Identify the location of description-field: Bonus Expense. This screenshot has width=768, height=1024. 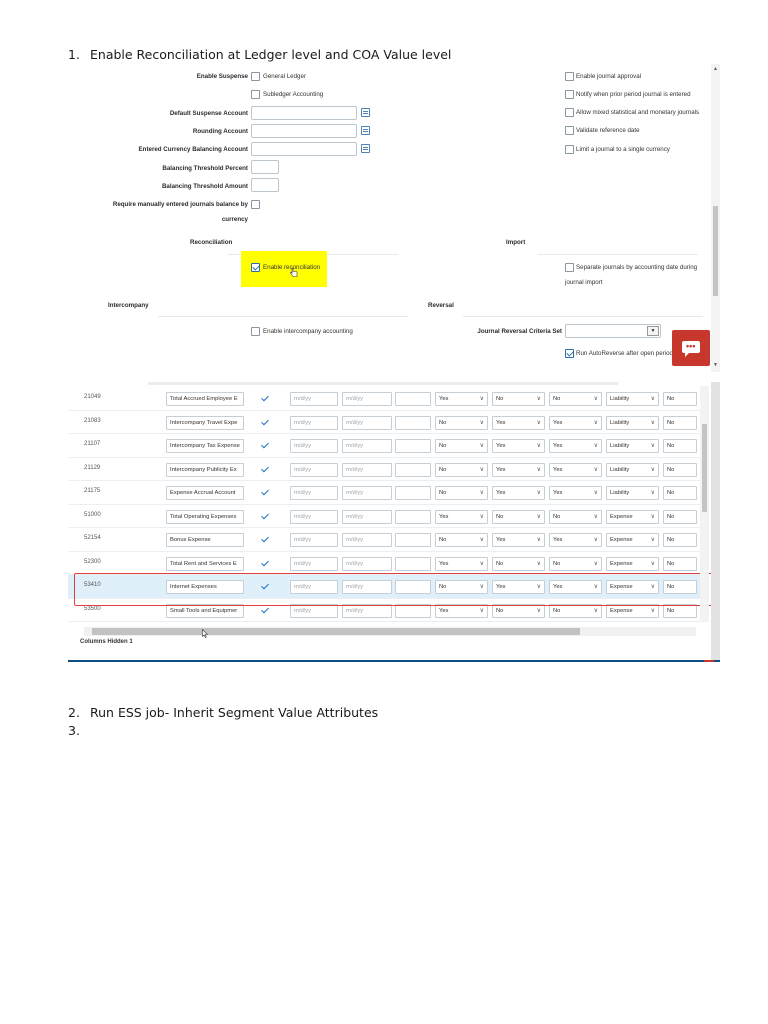
(205, 540).